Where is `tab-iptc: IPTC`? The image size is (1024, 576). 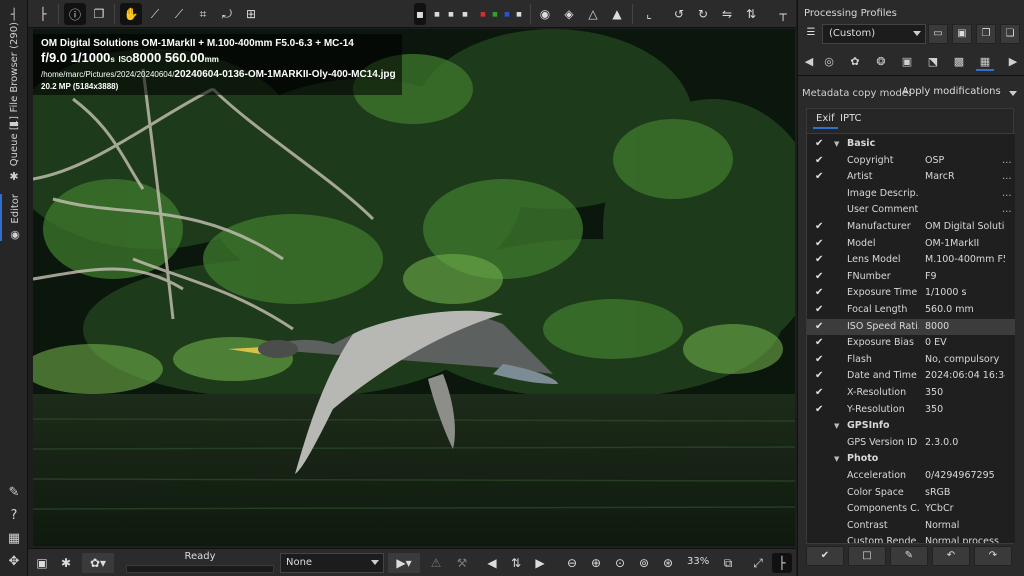
tab-iptc: IPTC is located at coordinates (850, 121).